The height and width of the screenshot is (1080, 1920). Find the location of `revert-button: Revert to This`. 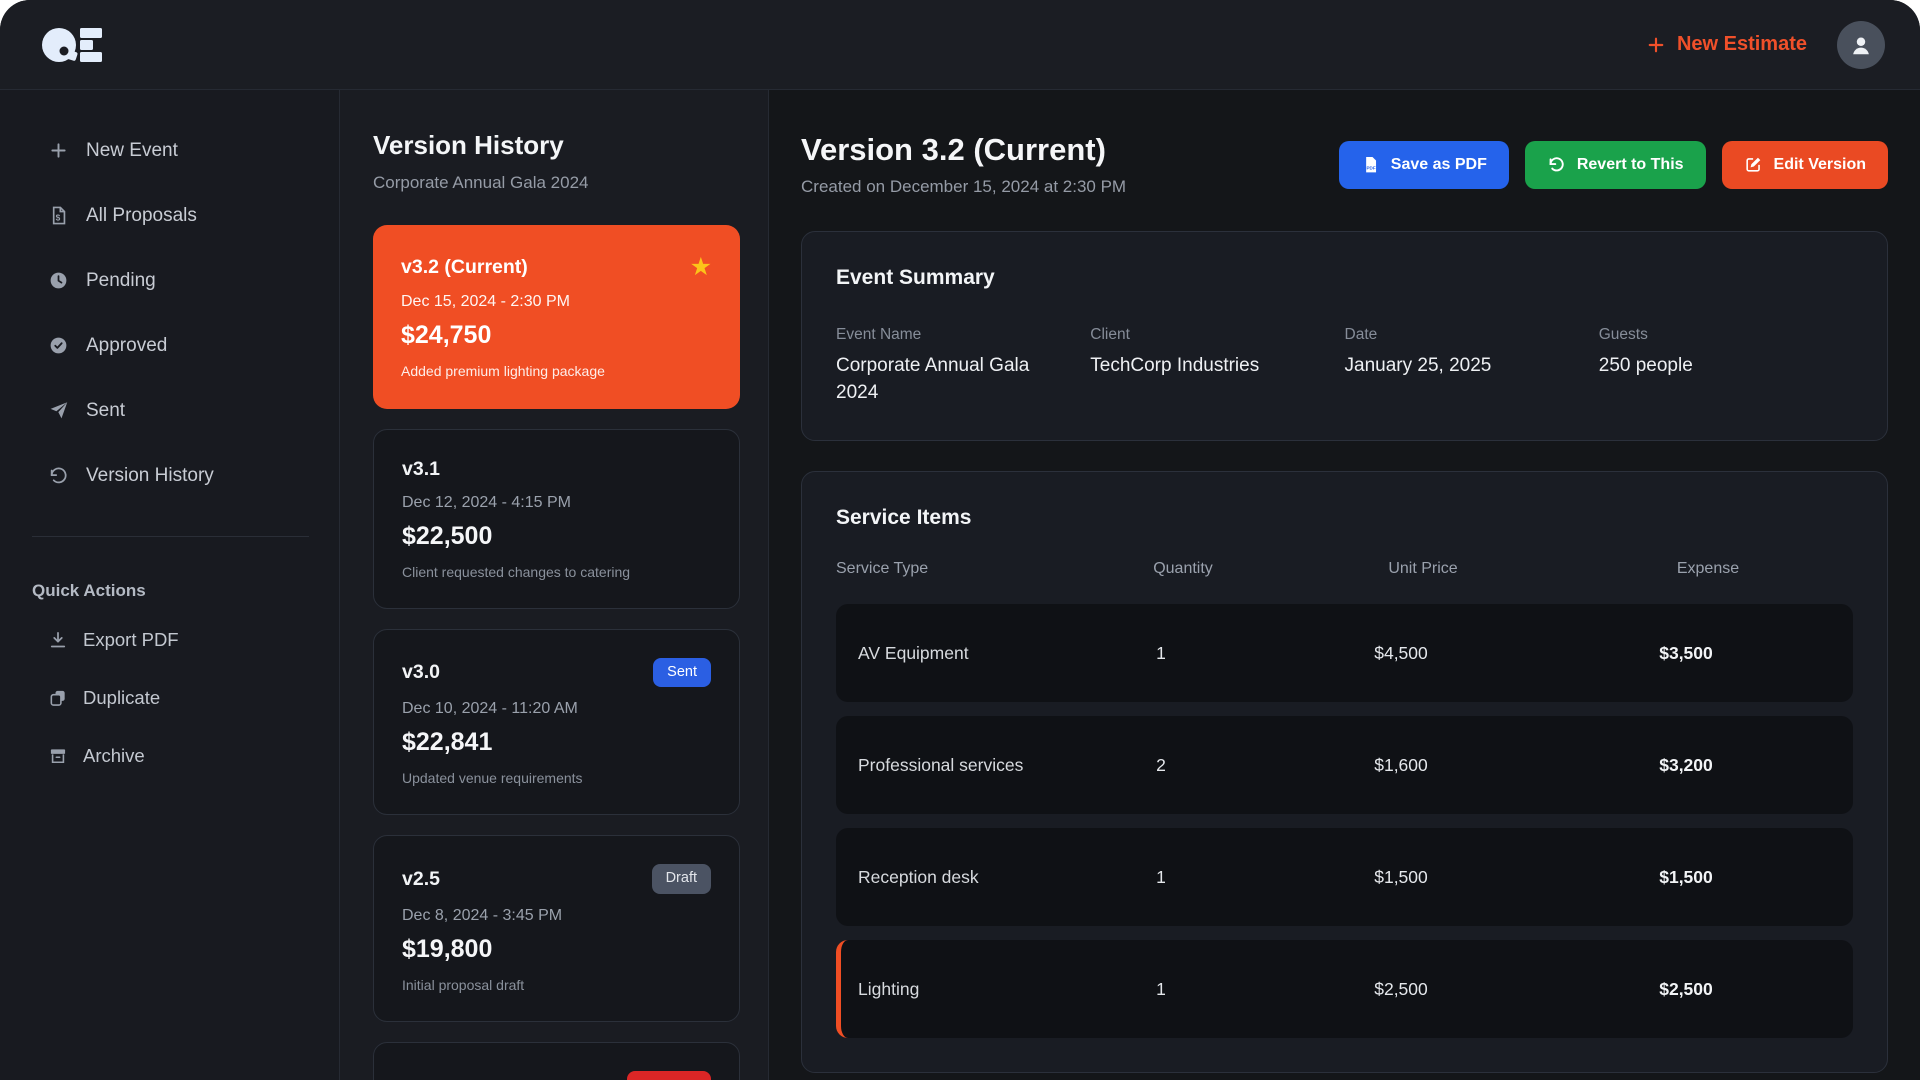

revert-button: Revert to This is located at coordinates (1615, 164).